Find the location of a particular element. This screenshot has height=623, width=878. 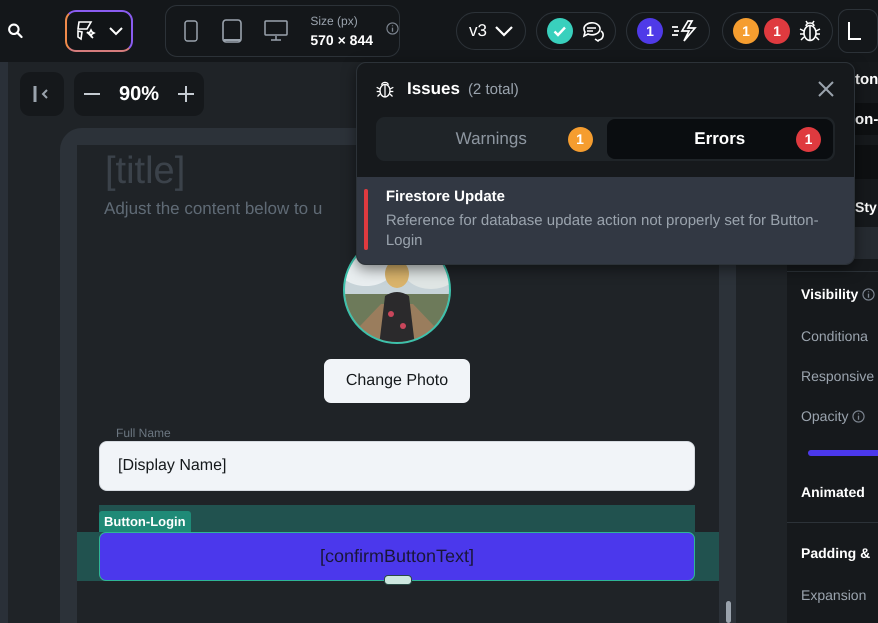

issues-tab: Errors 1 is located at coordinates (719, 139).